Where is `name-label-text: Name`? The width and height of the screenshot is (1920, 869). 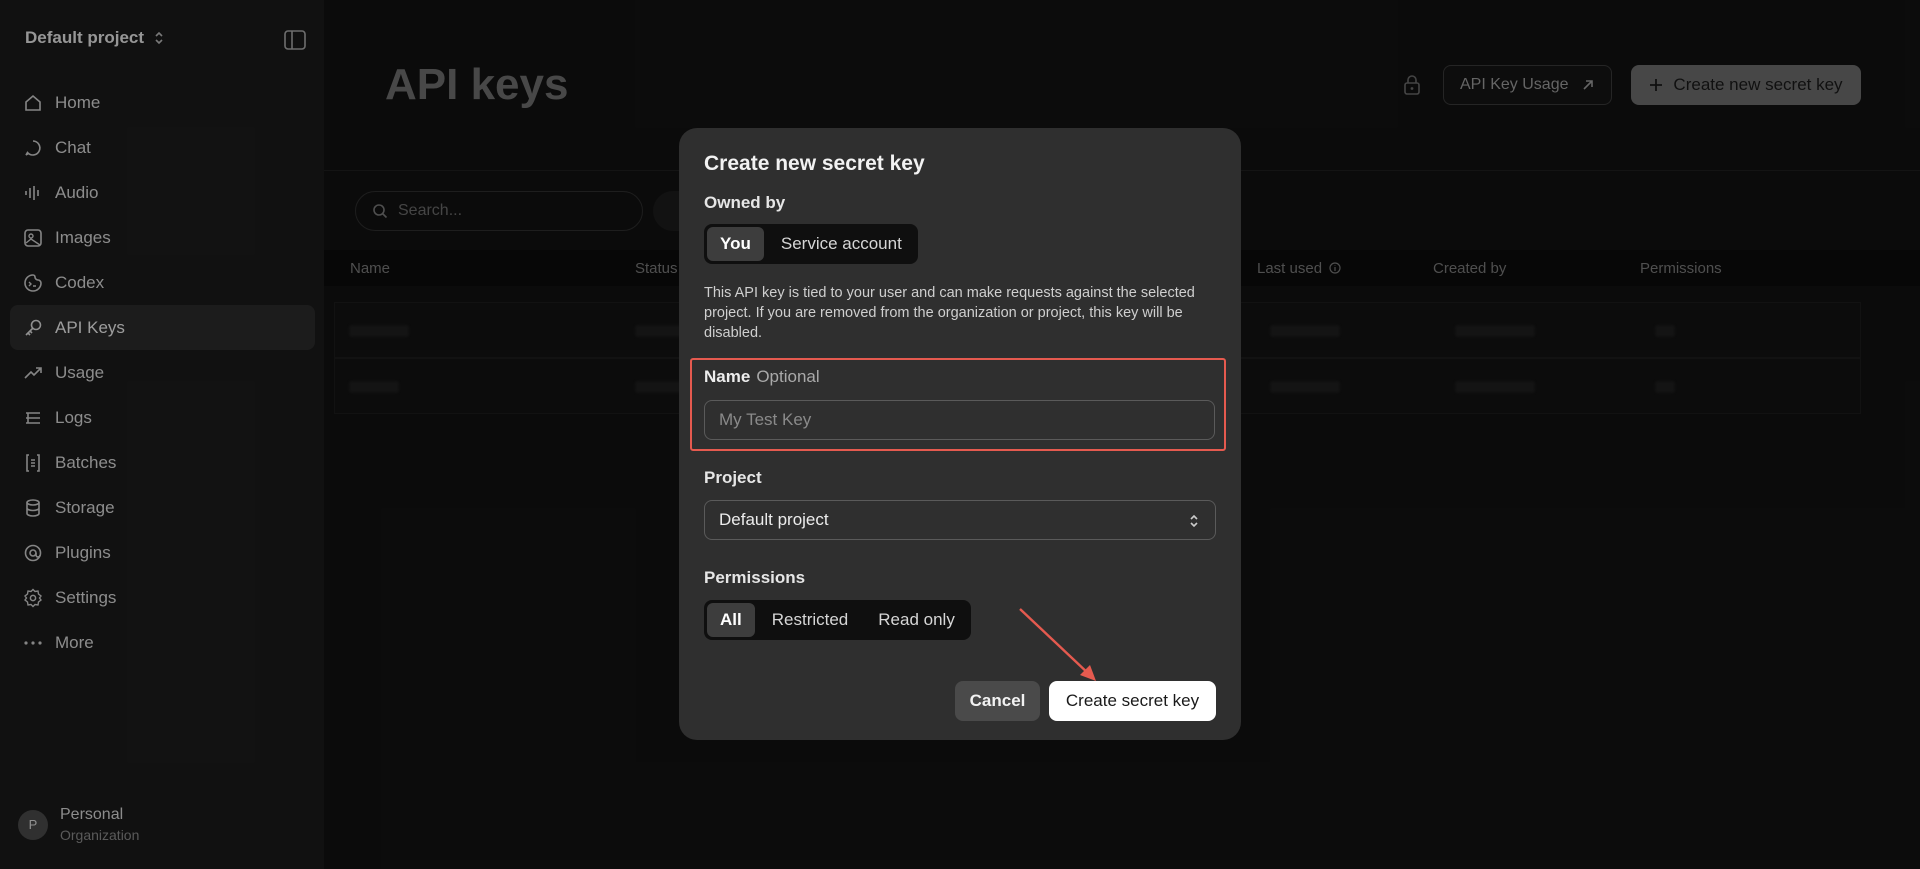
name-label-text: Name is located at coordinates (727, 376).